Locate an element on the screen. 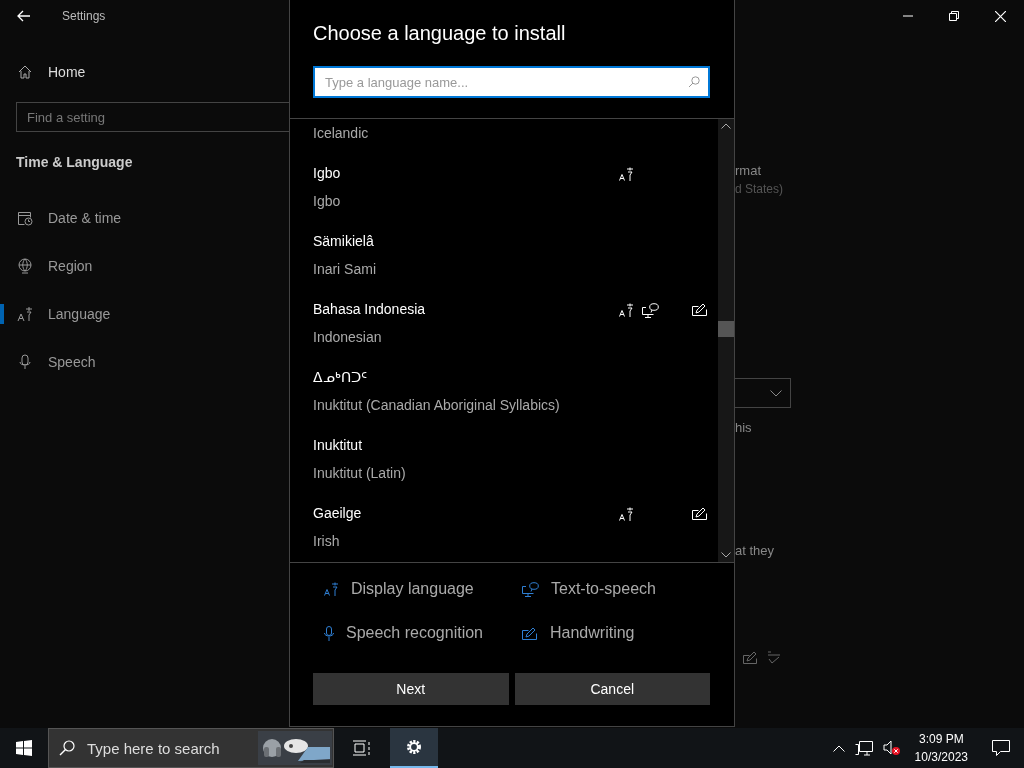 This screenshot has width=1024, height=768. globe-icon is located at coordinates (25, 266).